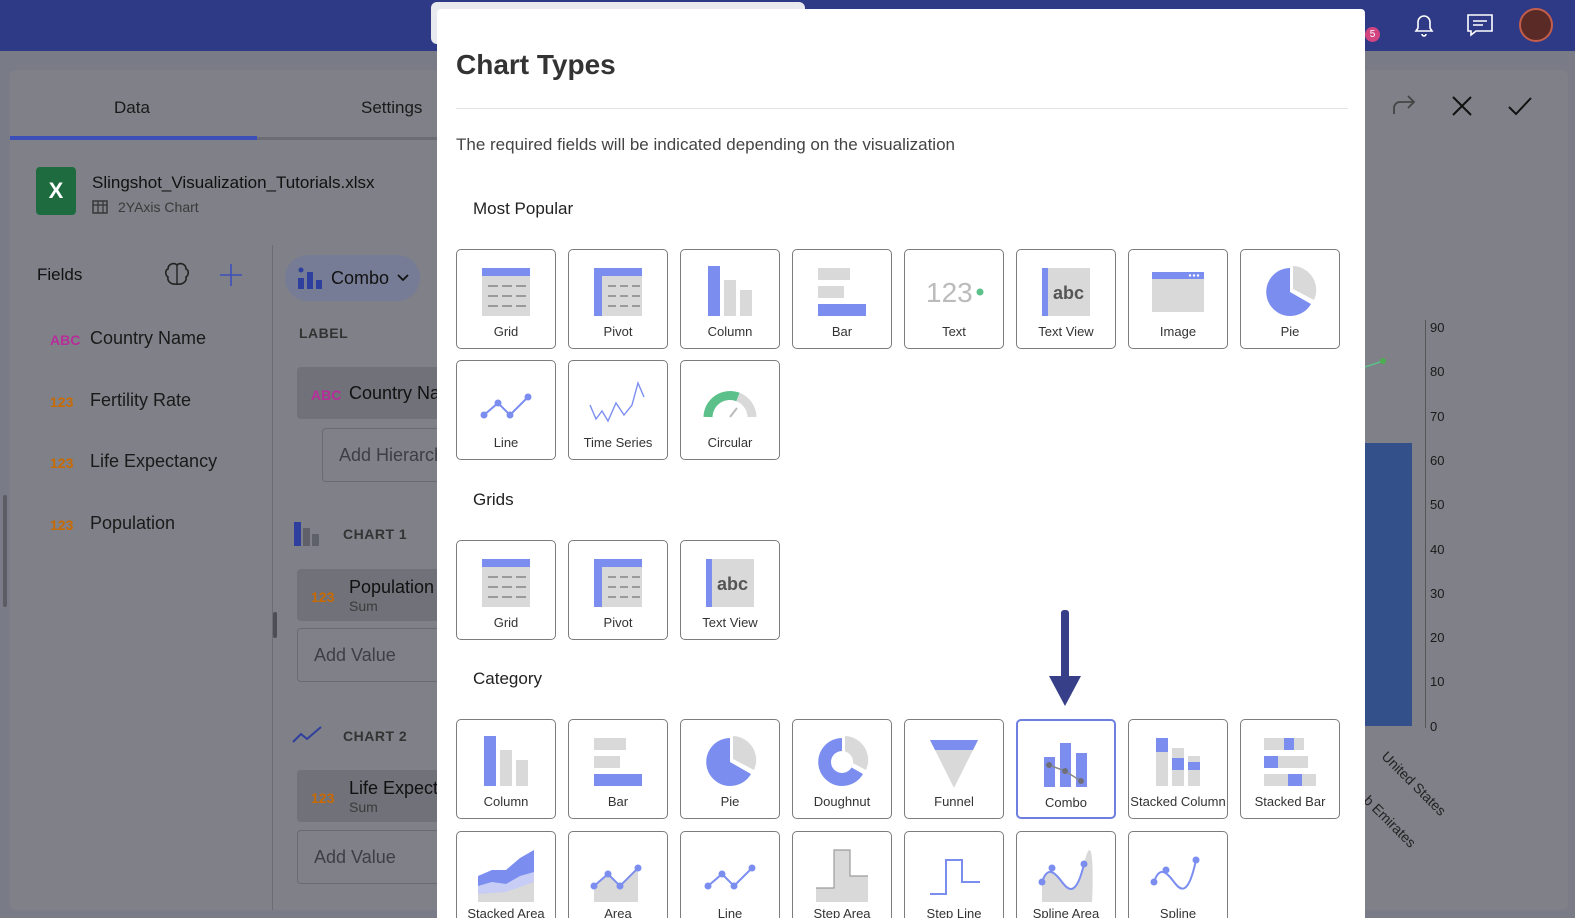  What do you see at coordinates (1437, 327) in the screenshot?
I see `preview-y-tick: 90` at bounding box center [1437, 327].